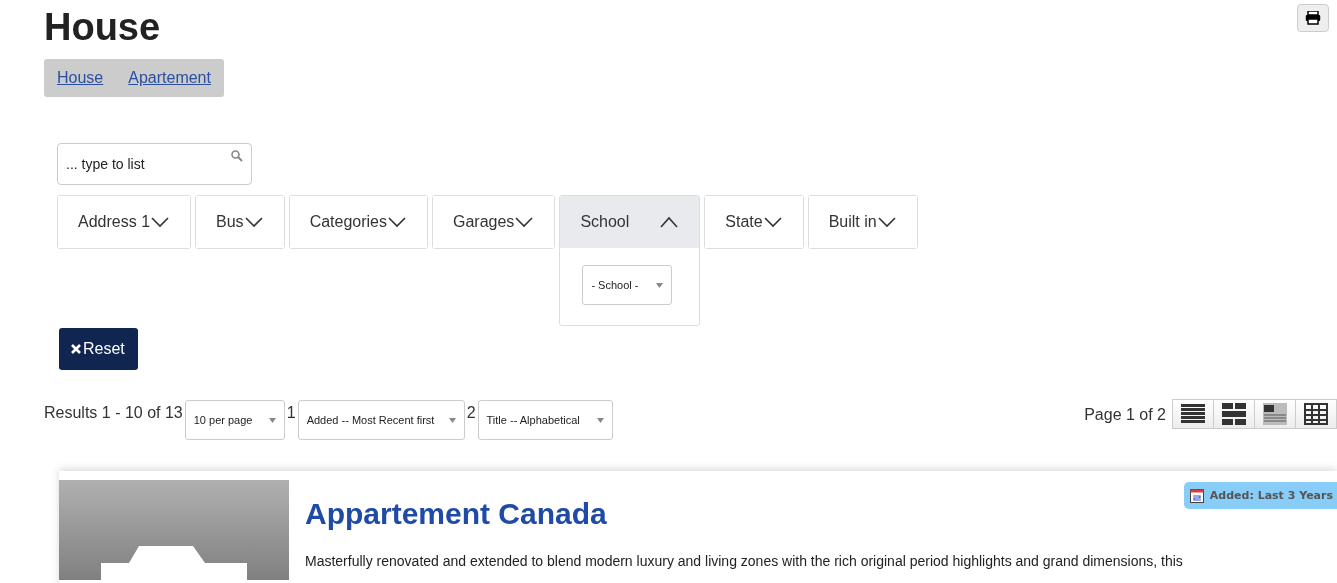 Image resolution: width=1337 pixels, height=583 pixels. What do you see at coordinates (1196, 495) in the screenshot?
I see `calendar-icon` at bounding box center [1196, 495].